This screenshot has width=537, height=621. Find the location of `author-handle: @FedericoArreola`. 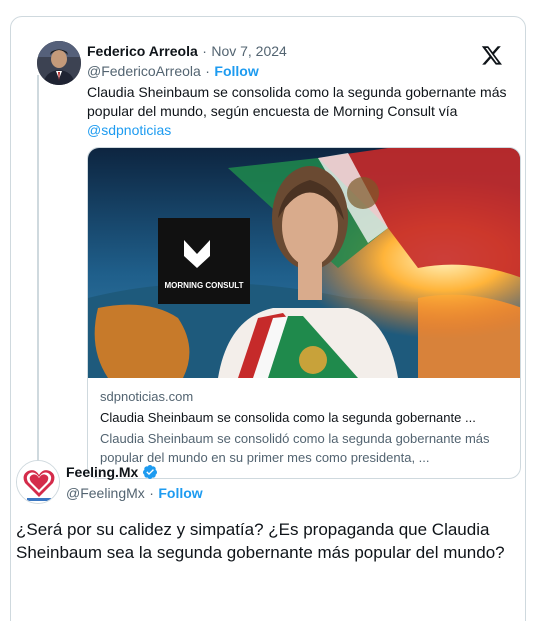

author-handle: @FedericoArreola is located at coordinates (144, 71).